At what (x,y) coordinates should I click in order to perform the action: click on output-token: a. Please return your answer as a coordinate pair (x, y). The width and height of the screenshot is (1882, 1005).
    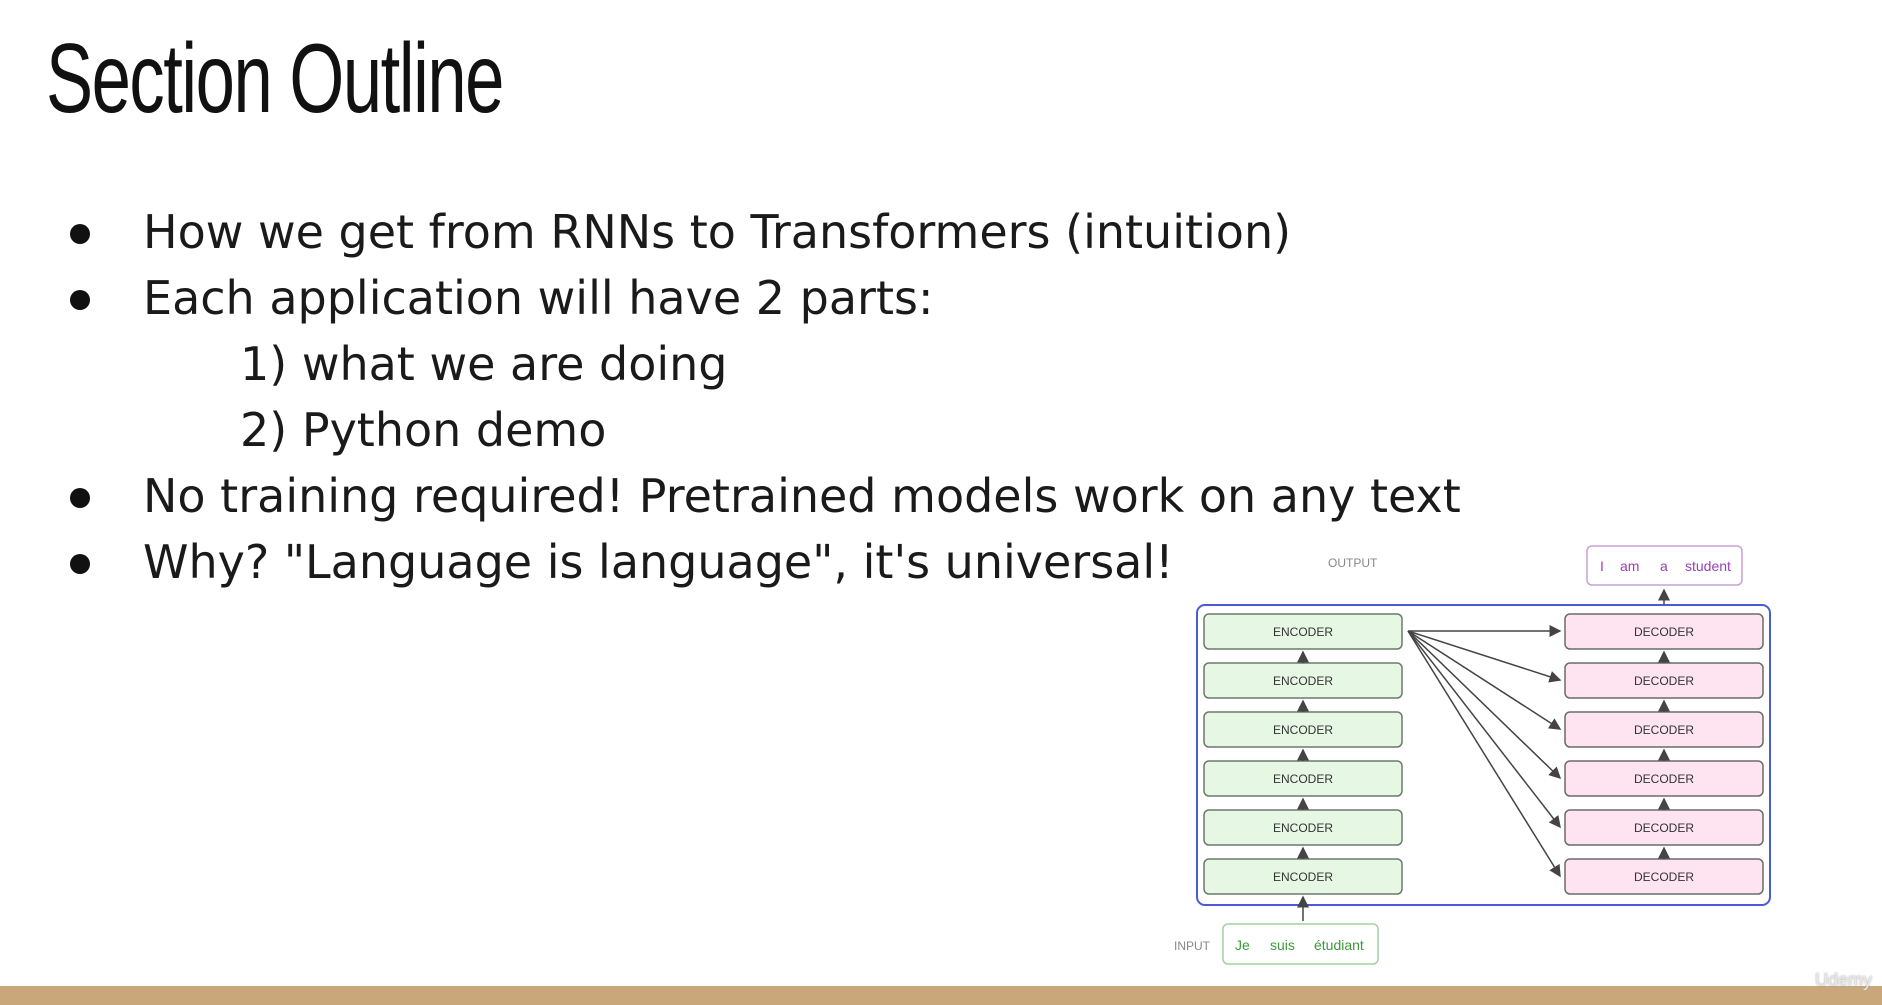
    Looking at the image, I should click on (1664, 566).